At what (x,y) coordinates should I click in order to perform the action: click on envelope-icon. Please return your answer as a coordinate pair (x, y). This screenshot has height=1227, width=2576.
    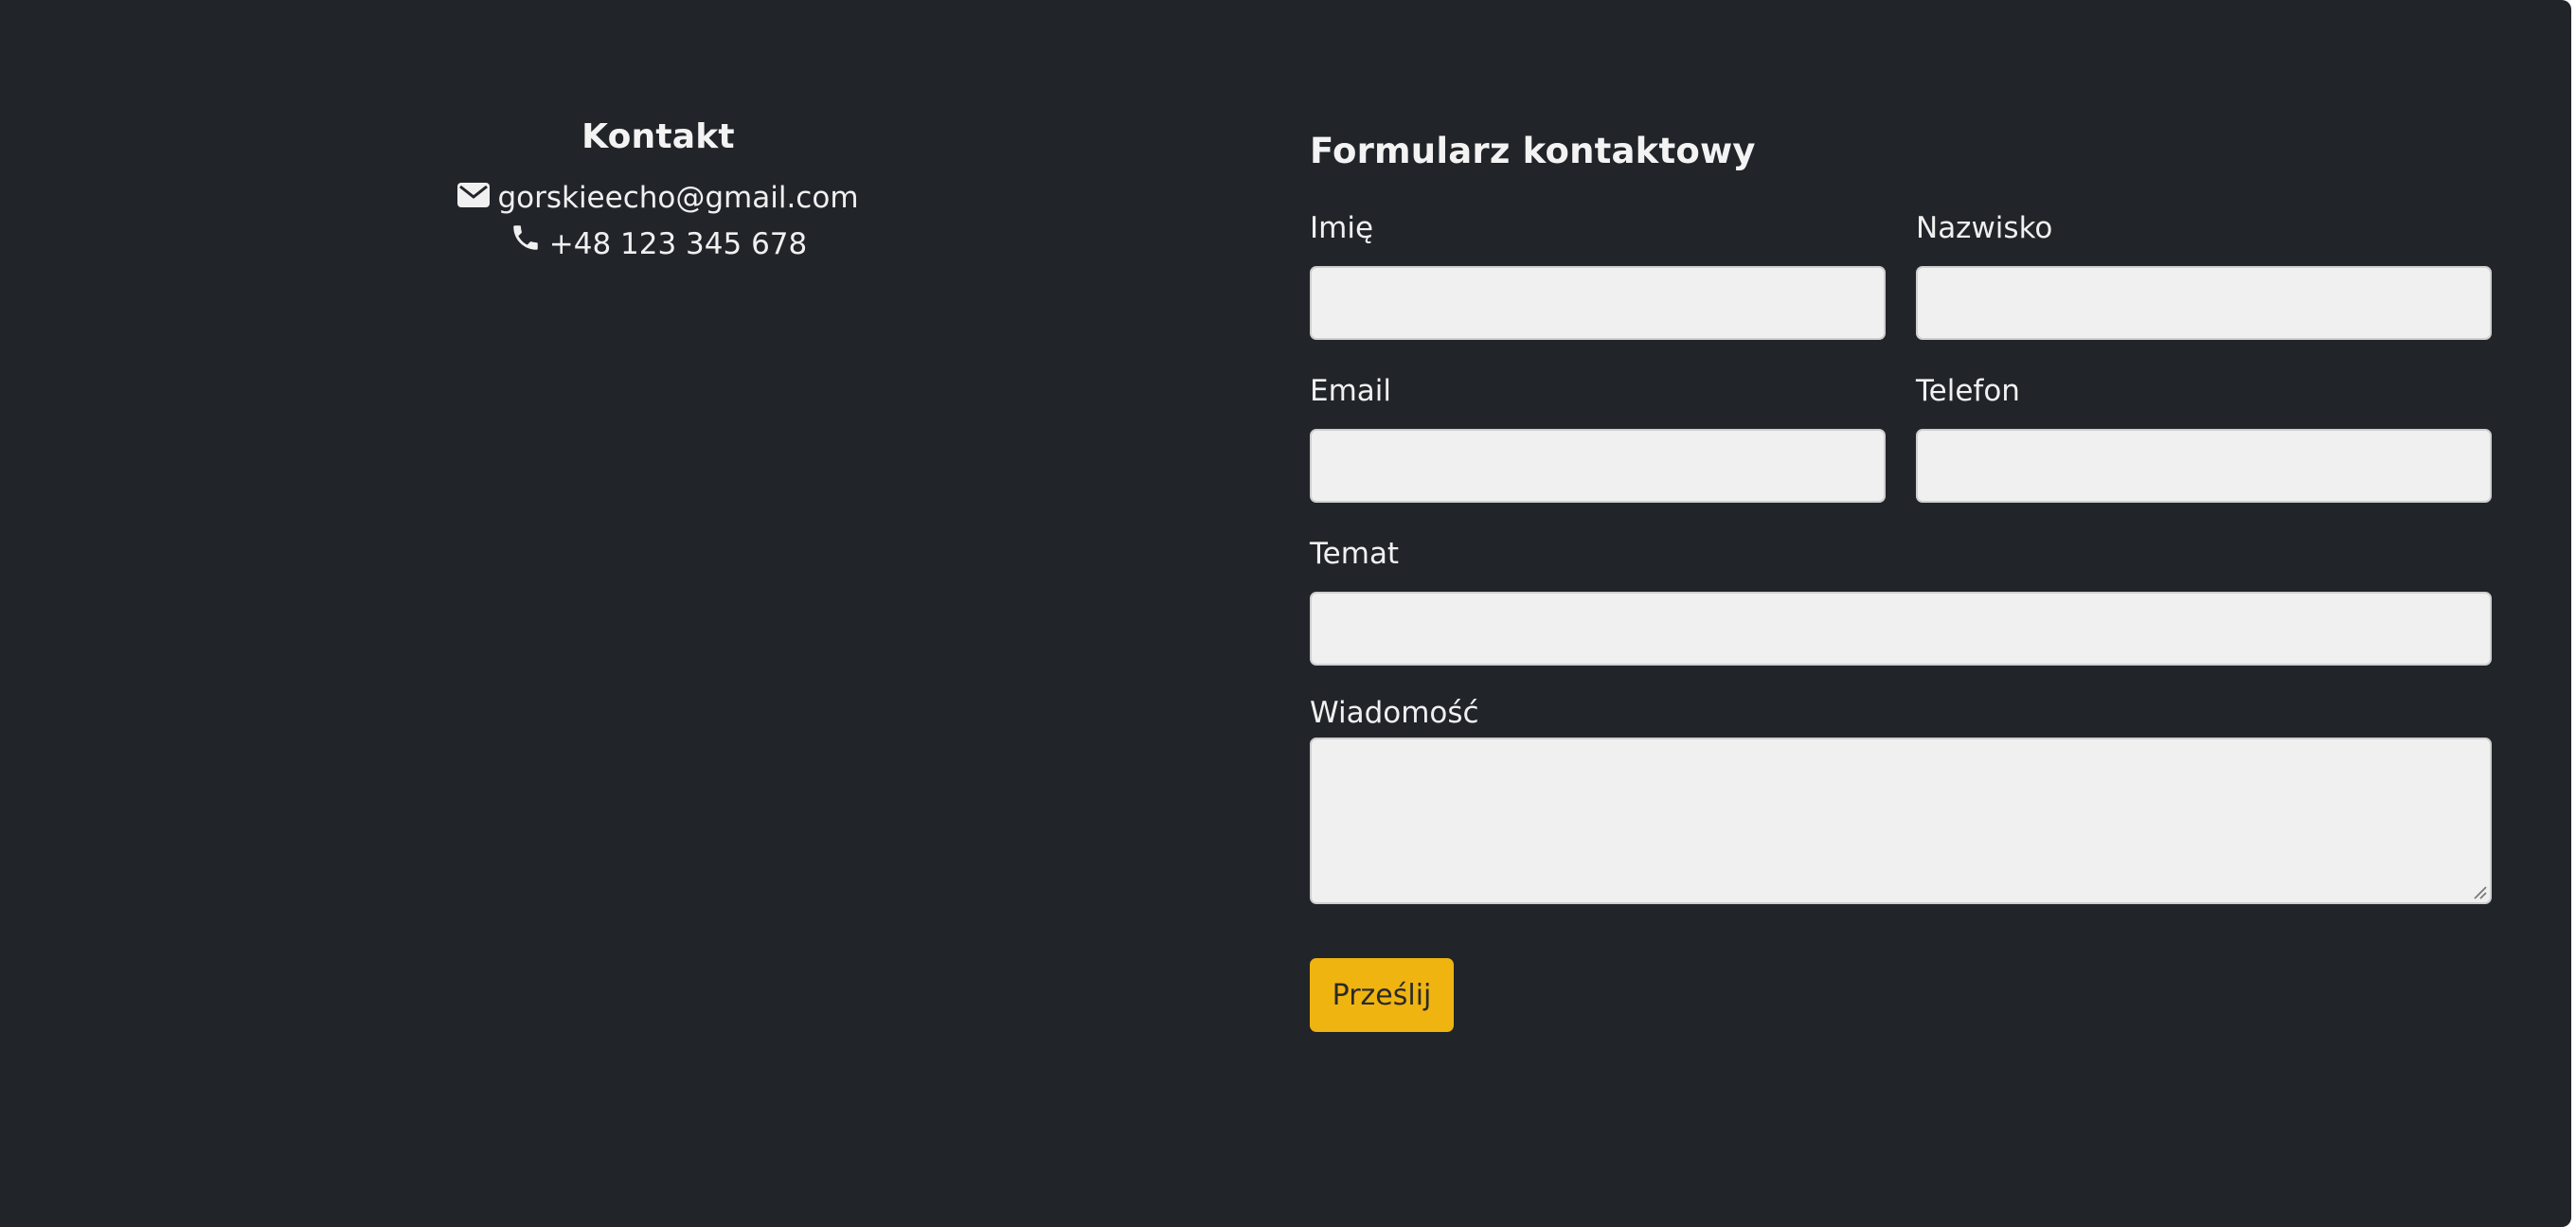
    Looking at the image, I should click on (474, 198).